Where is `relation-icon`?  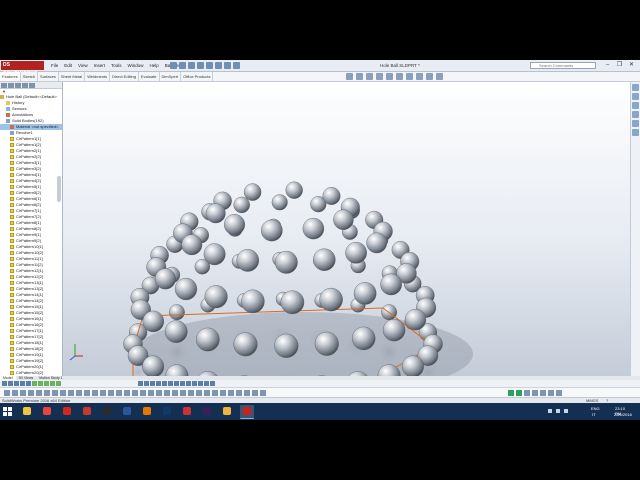
relation-icon is located at coordinates (40, 383).